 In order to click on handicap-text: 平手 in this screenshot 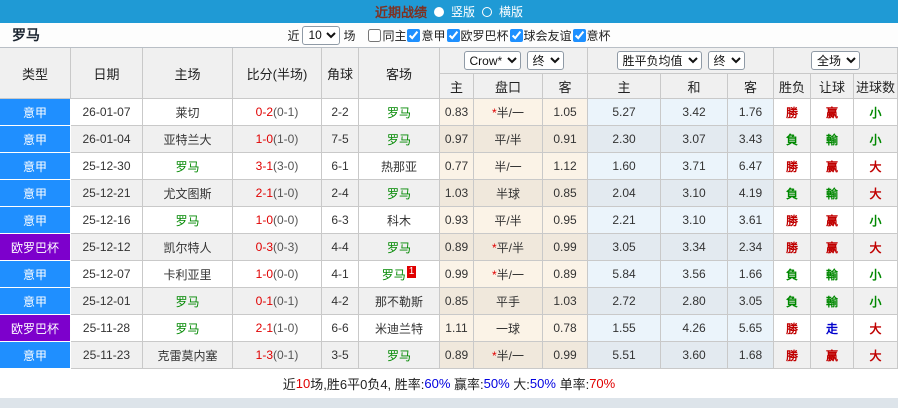, I will do `click(507, 301)`.